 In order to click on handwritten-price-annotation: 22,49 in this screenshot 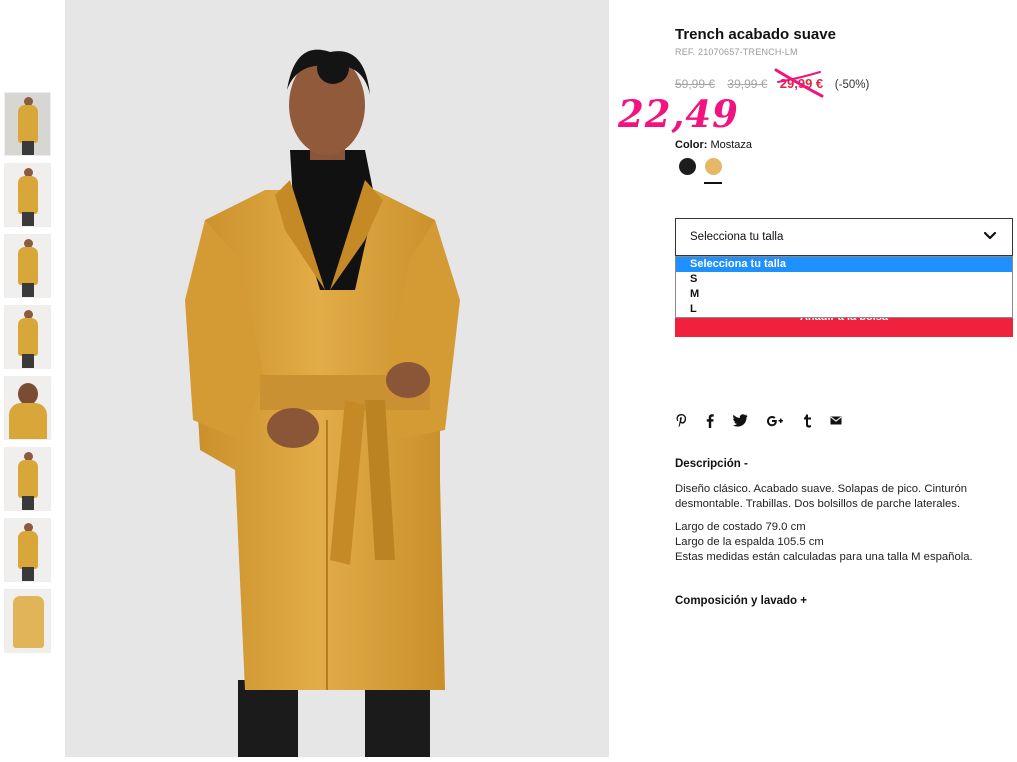, I will do `click(678, 114)`.